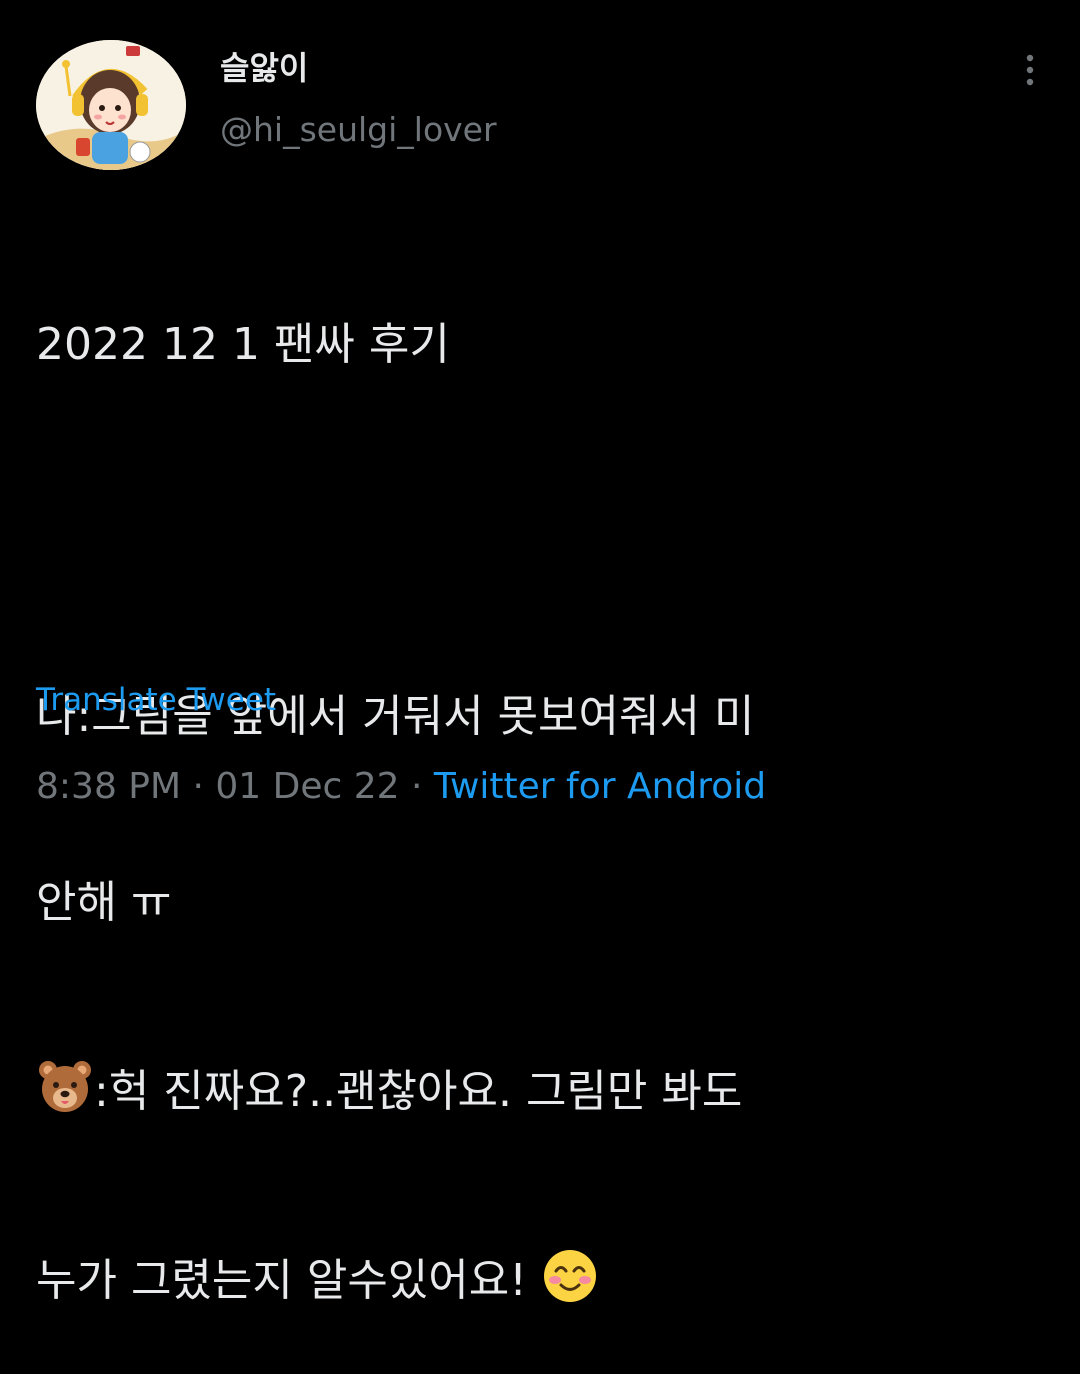  I want to click on tweet-line: 2022 12 1 팬싸 후기, so click(243, 344).